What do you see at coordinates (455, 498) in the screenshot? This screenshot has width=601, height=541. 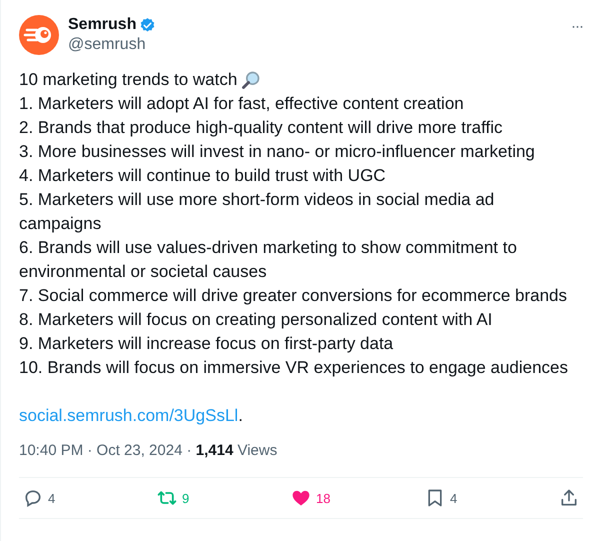 I see `bookmark-button: 4` at bounding box center [455, 498].